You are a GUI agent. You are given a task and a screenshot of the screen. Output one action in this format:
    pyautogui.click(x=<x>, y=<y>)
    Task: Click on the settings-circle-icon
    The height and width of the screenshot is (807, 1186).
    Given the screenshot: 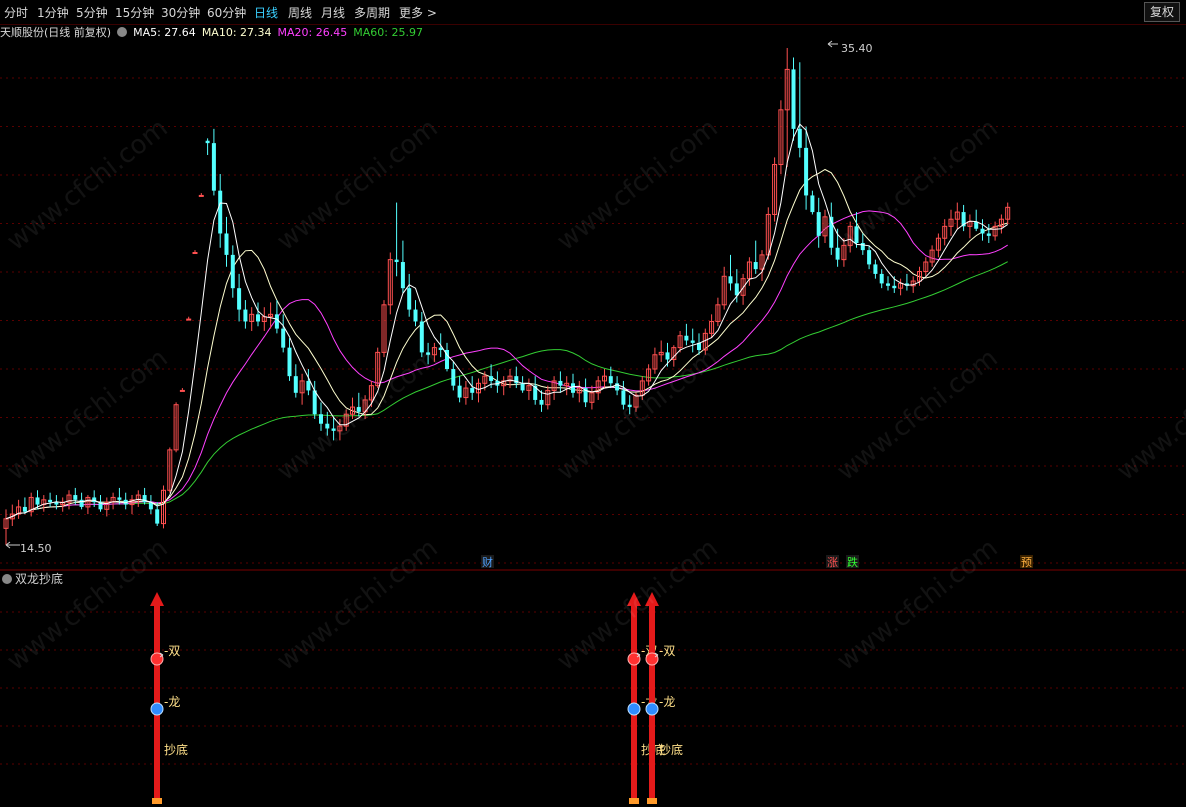 What is the action you would take?
    pyautogui.click(x=7, y=579)
    